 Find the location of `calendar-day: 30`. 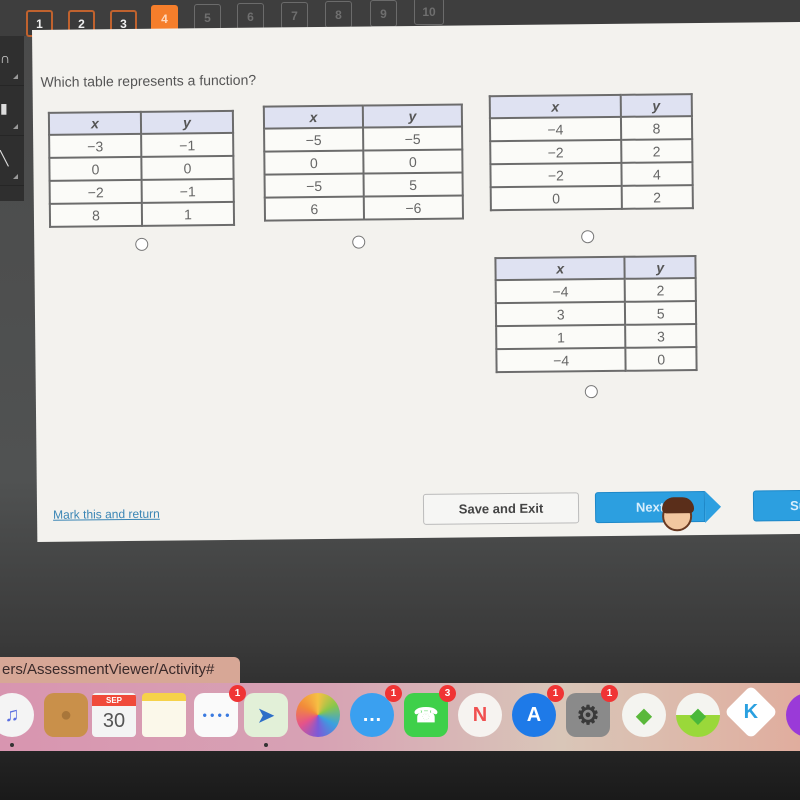

calendar-day: 30 is located at coordinates (114, 720).